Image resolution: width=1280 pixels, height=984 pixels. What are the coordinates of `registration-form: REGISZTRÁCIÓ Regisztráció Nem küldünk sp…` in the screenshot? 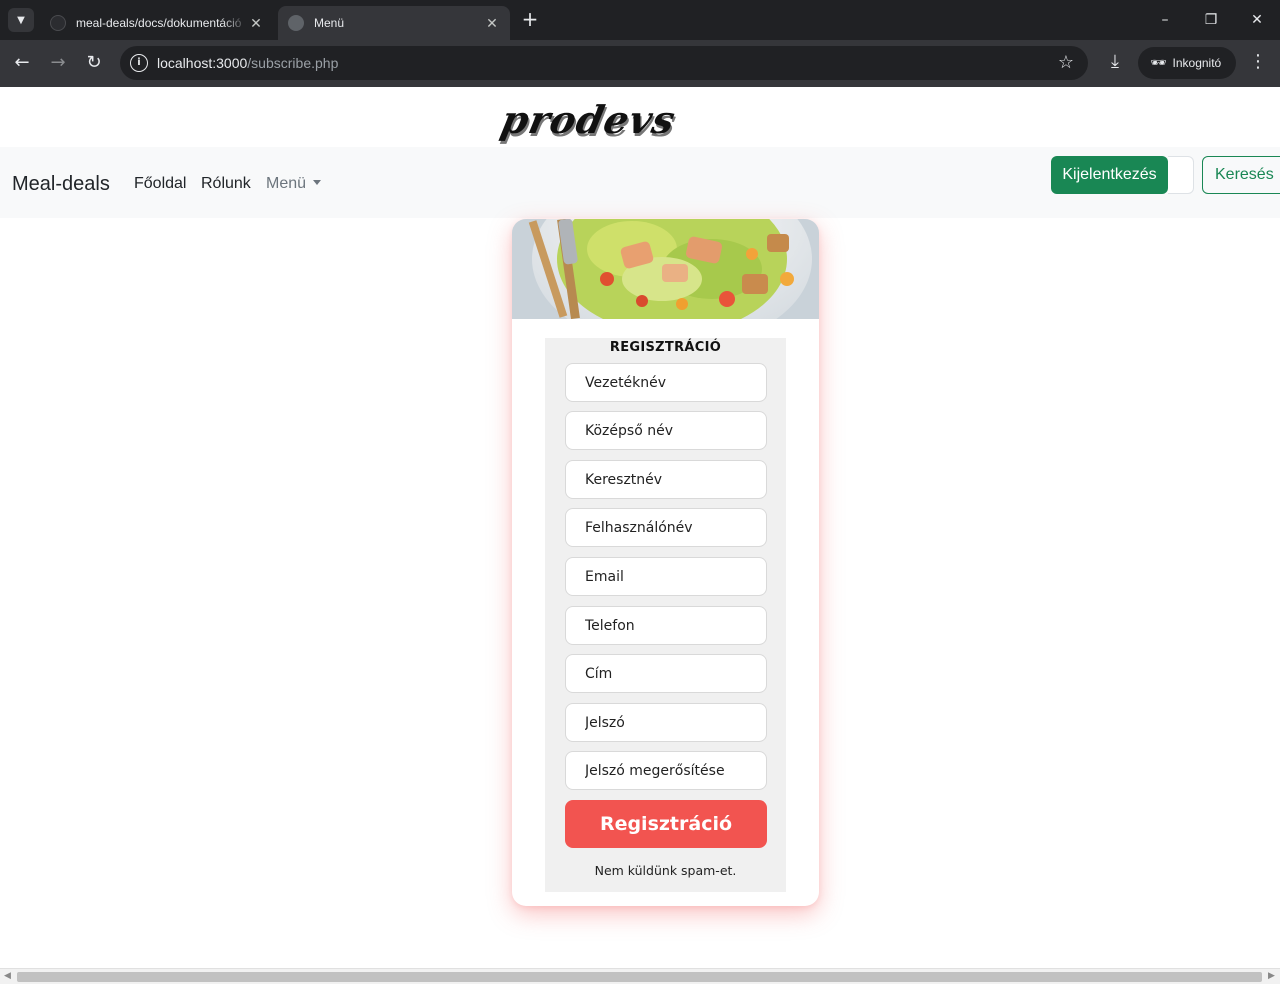 It's located at (665, 615).